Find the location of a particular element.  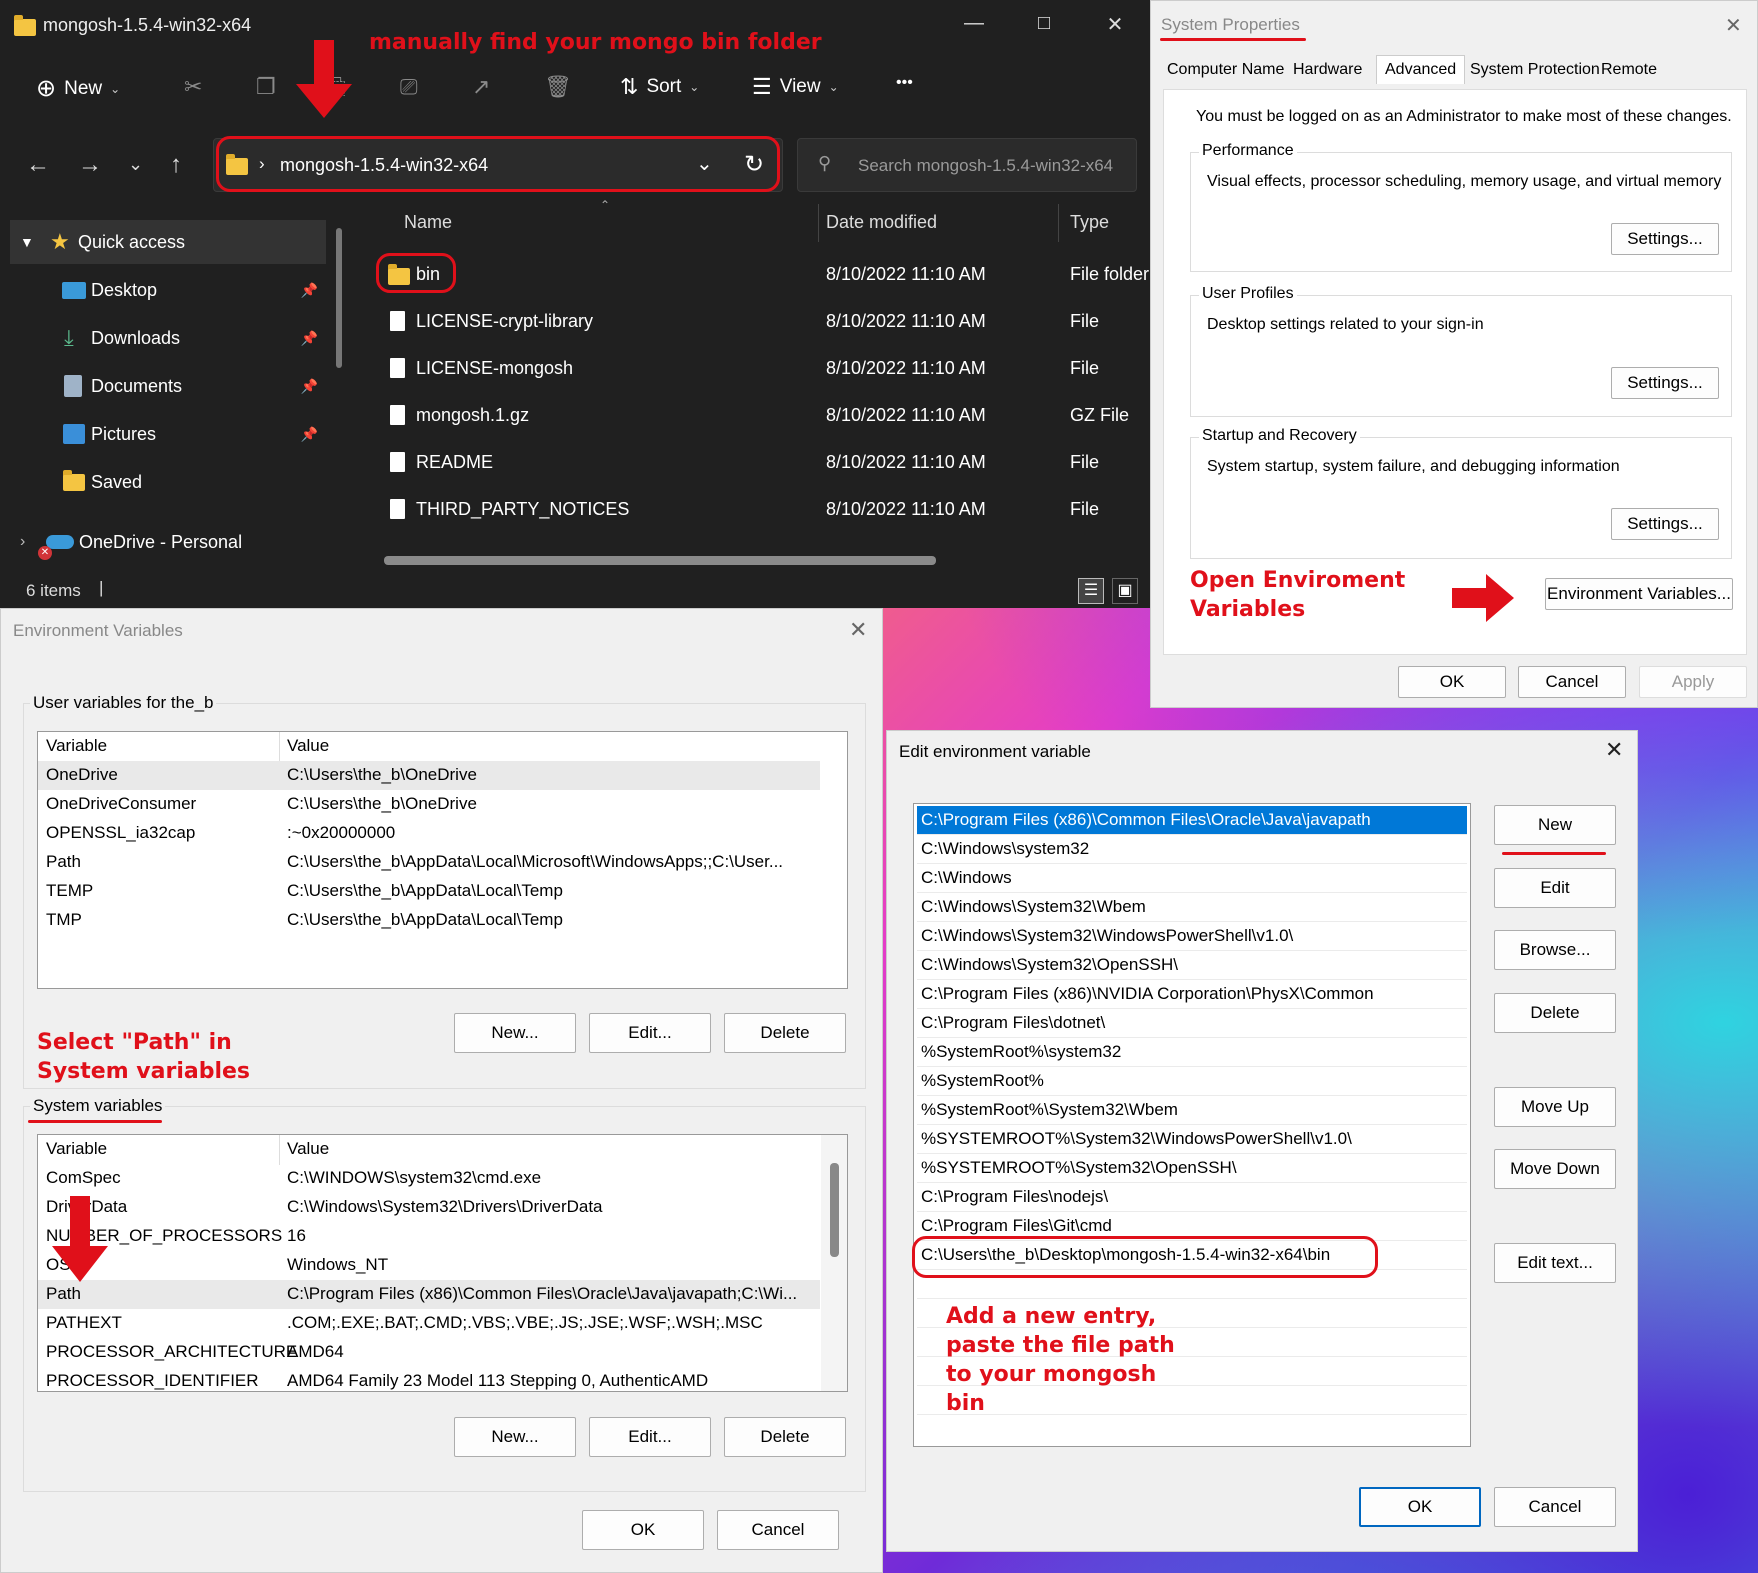

minimize-icon: — is located at coordinates (974, 23).